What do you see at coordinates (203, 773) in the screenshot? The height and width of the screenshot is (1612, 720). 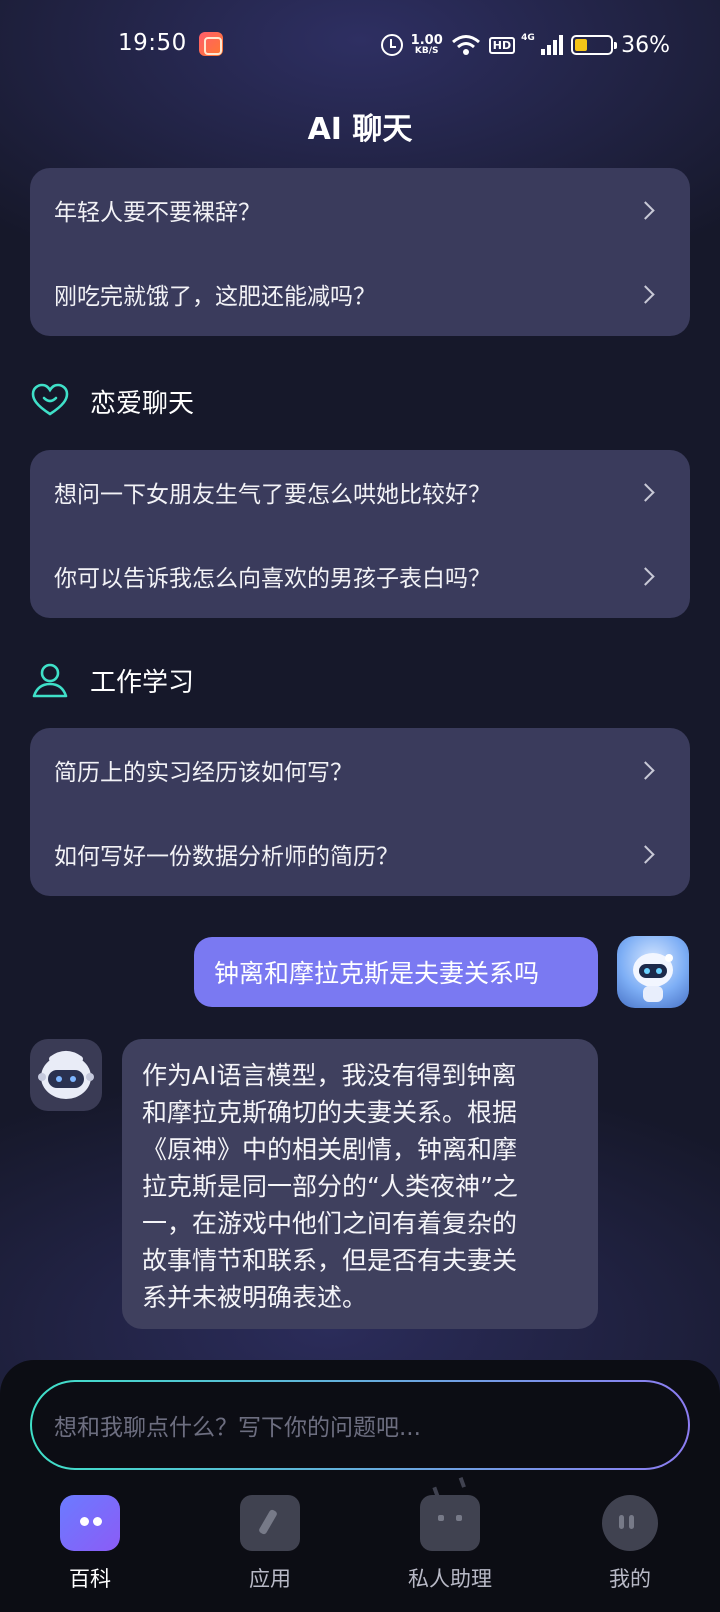 I see `suggestion-label: 简历上的实习经历该如何写？` at bounding box center [203, 773].